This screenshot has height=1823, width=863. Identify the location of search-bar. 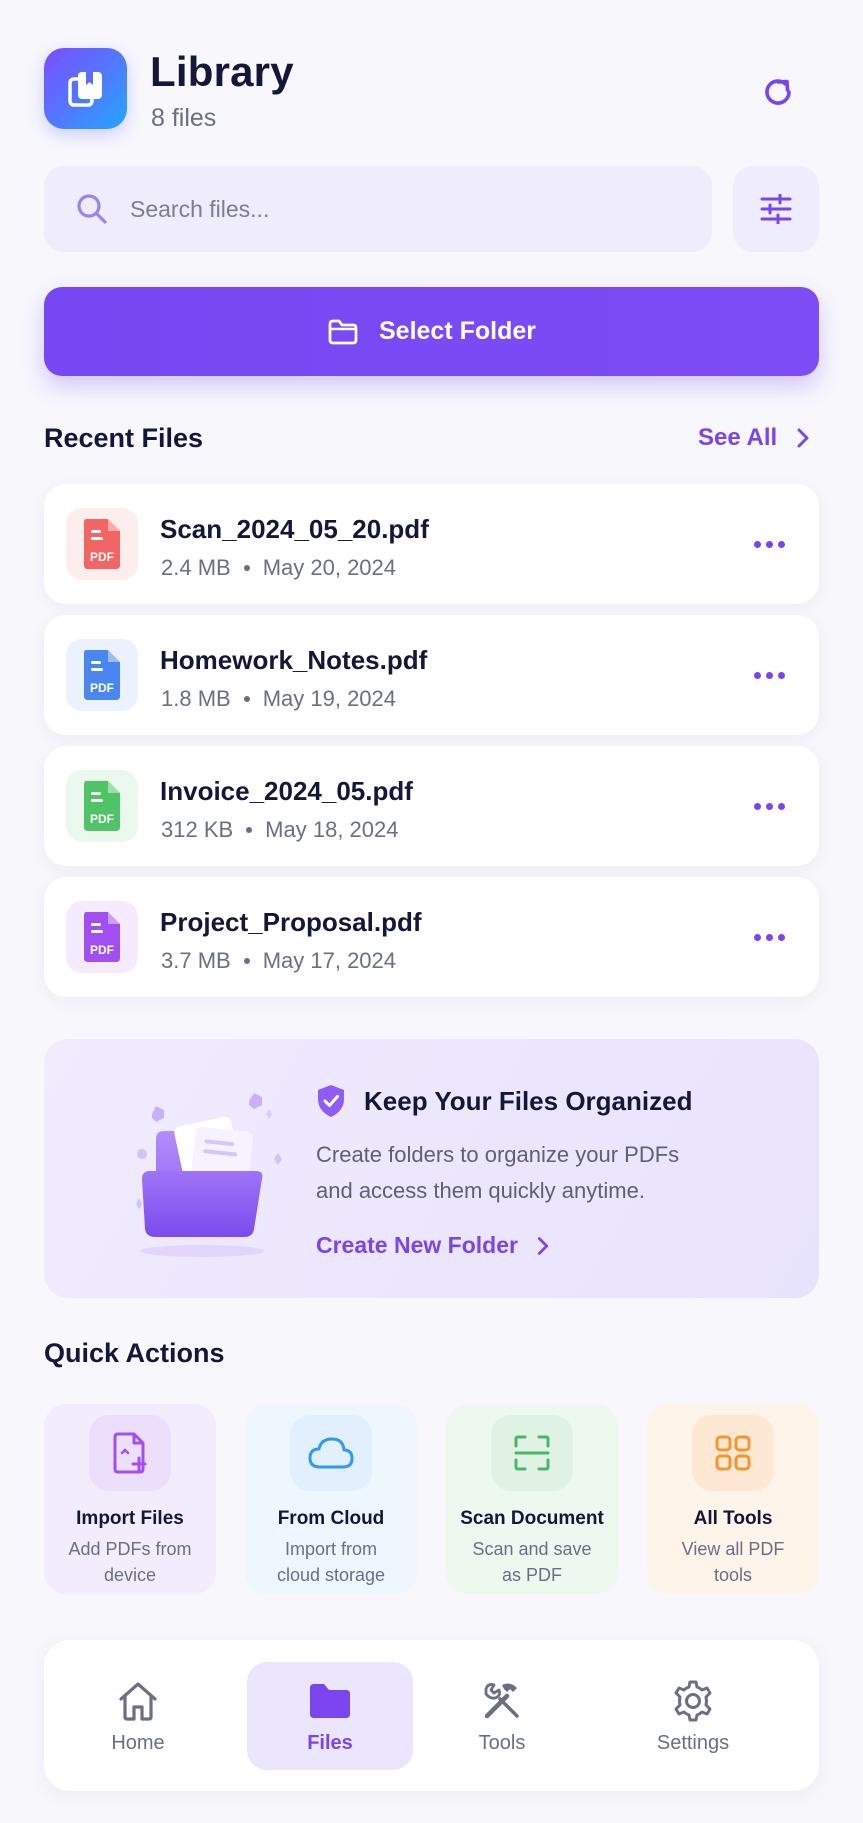
(378, 209).